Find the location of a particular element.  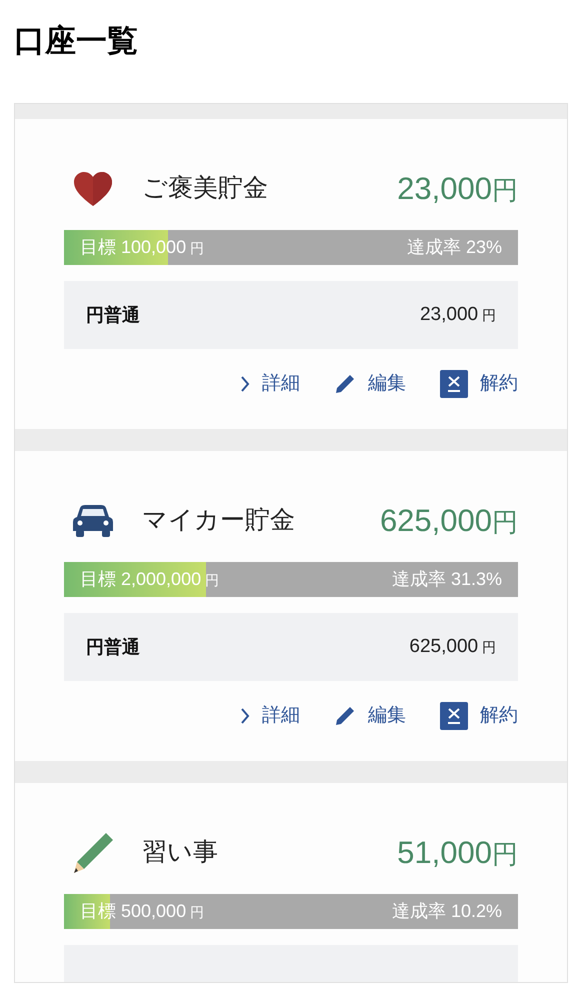

savings-amount: 625,000円 is located at coordinates (449, 521).